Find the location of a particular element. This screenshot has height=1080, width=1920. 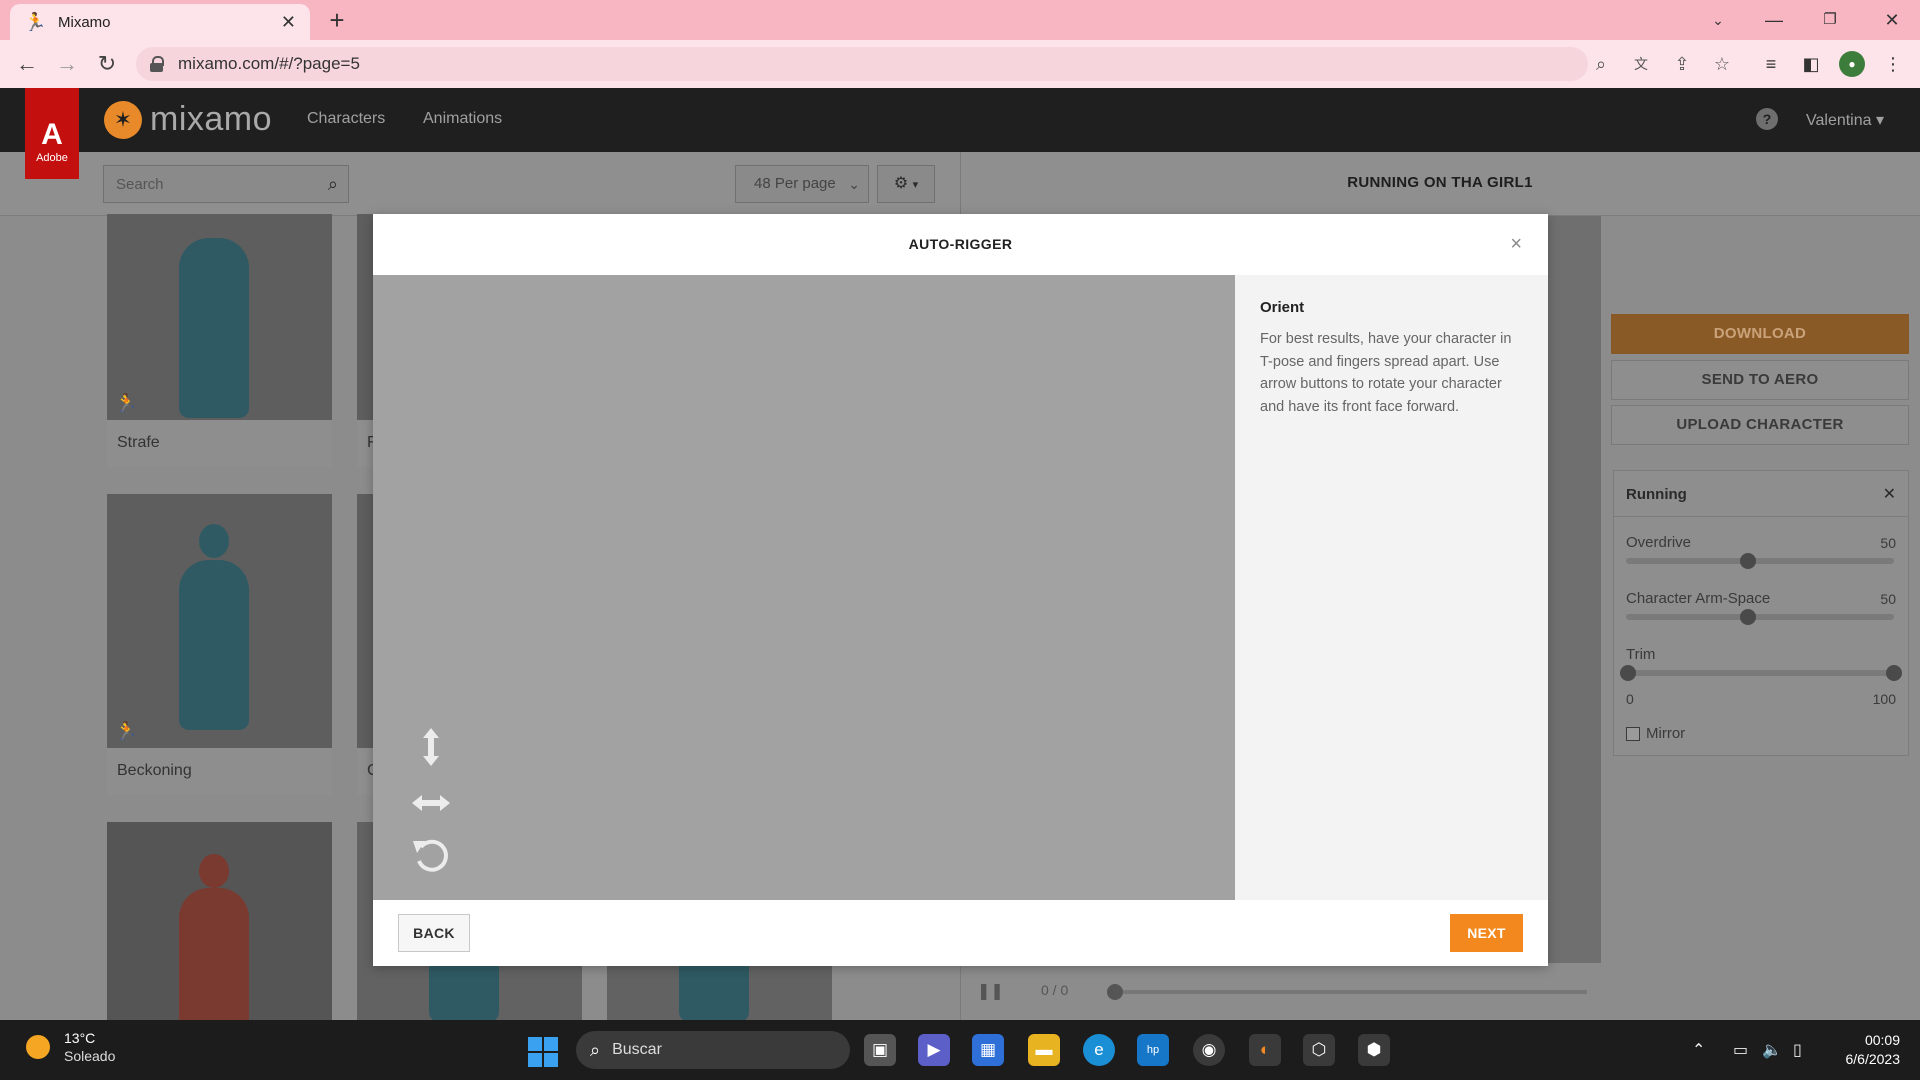

chrome-icon: ◉ is located at coordinates (1209, 1050).